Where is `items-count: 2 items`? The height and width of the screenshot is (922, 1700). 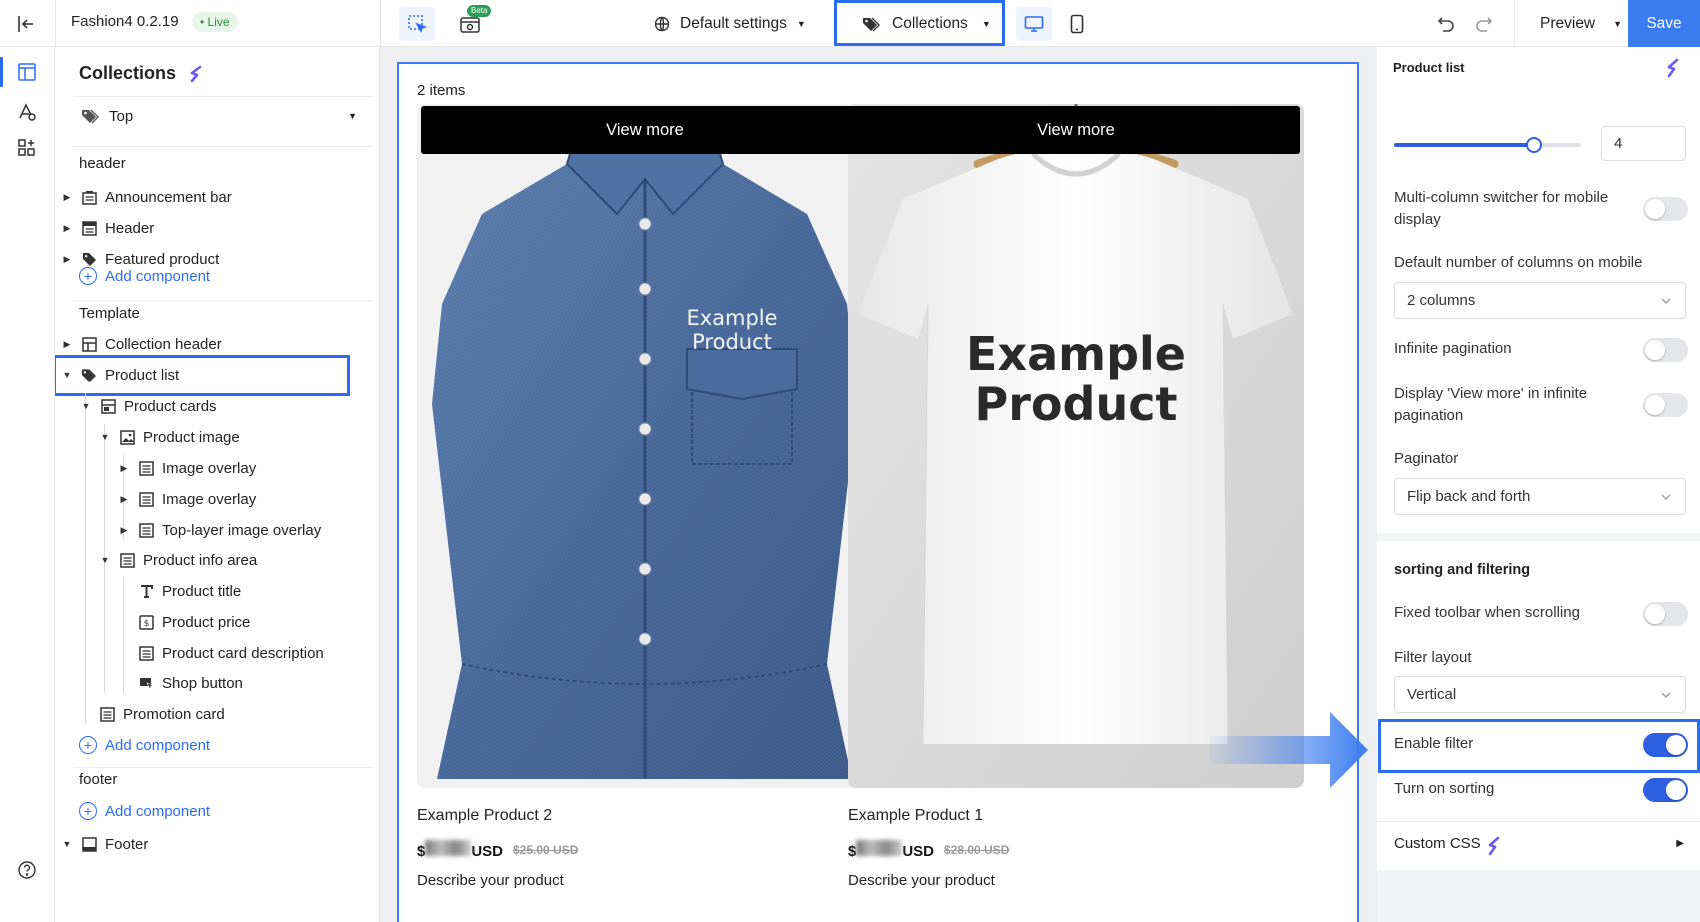 items-count: 2 items is located at coordinates (441, 90).